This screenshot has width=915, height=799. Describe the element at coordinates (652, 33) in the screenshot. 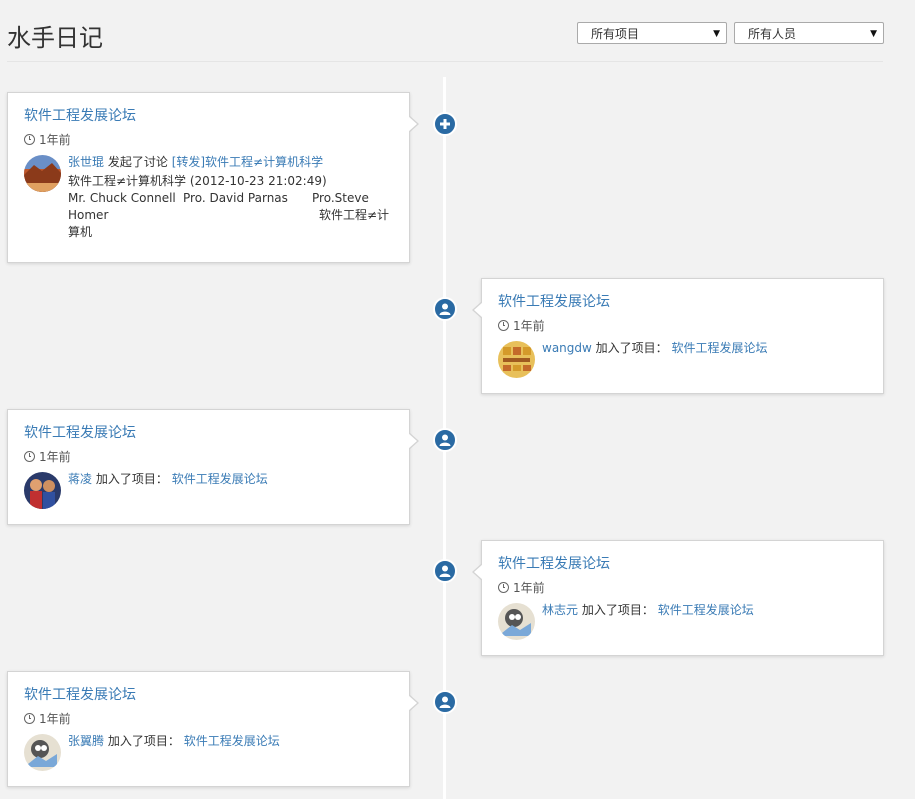

I see `project-filter-select: 所有项目 ▼` at that location.